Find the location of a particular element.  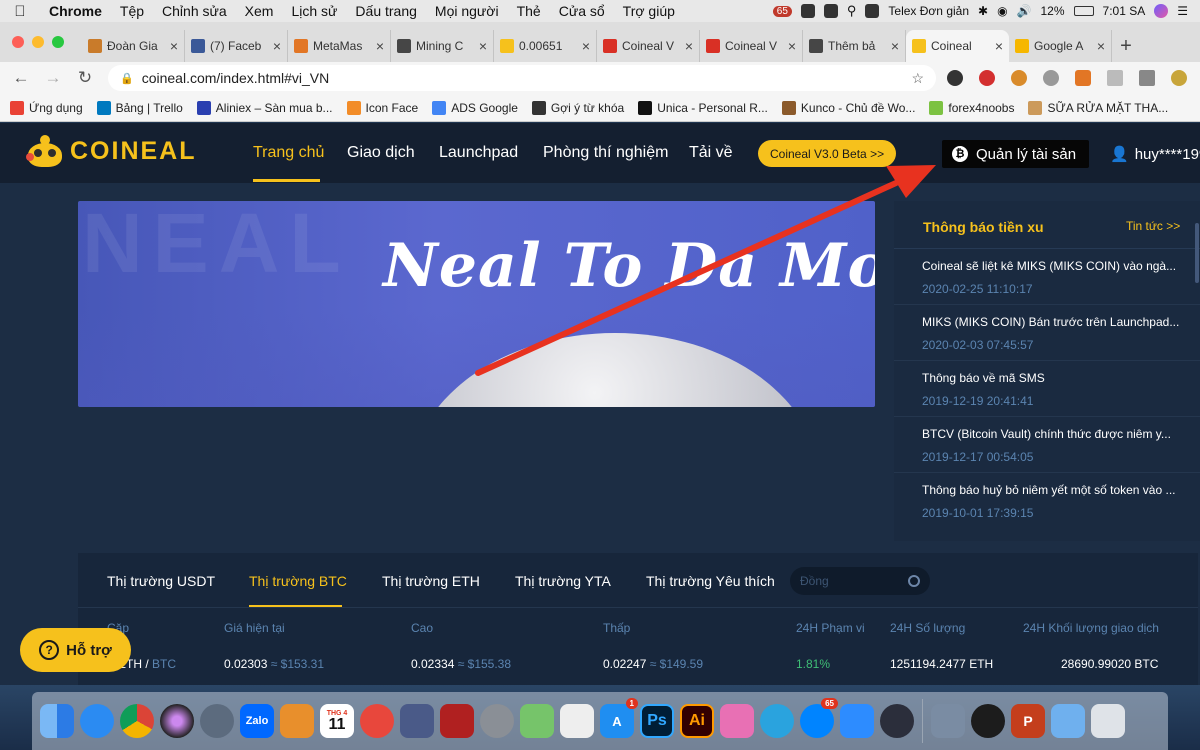

messenger-icon: 65 is located at coordinates (819, 718).